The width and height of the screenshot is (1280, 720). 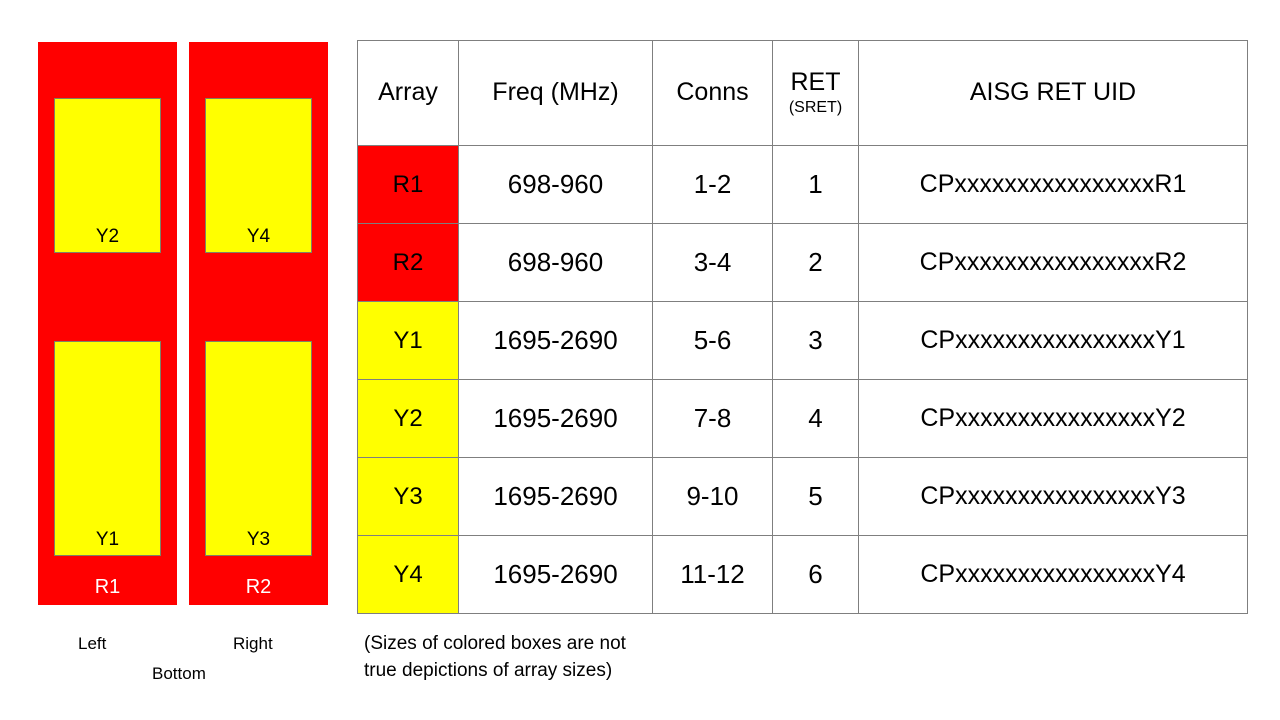 What do you see at coordinates (408, 184) in the screenshot?
I see `cell-array: R1` at bounding box center [408, 184].